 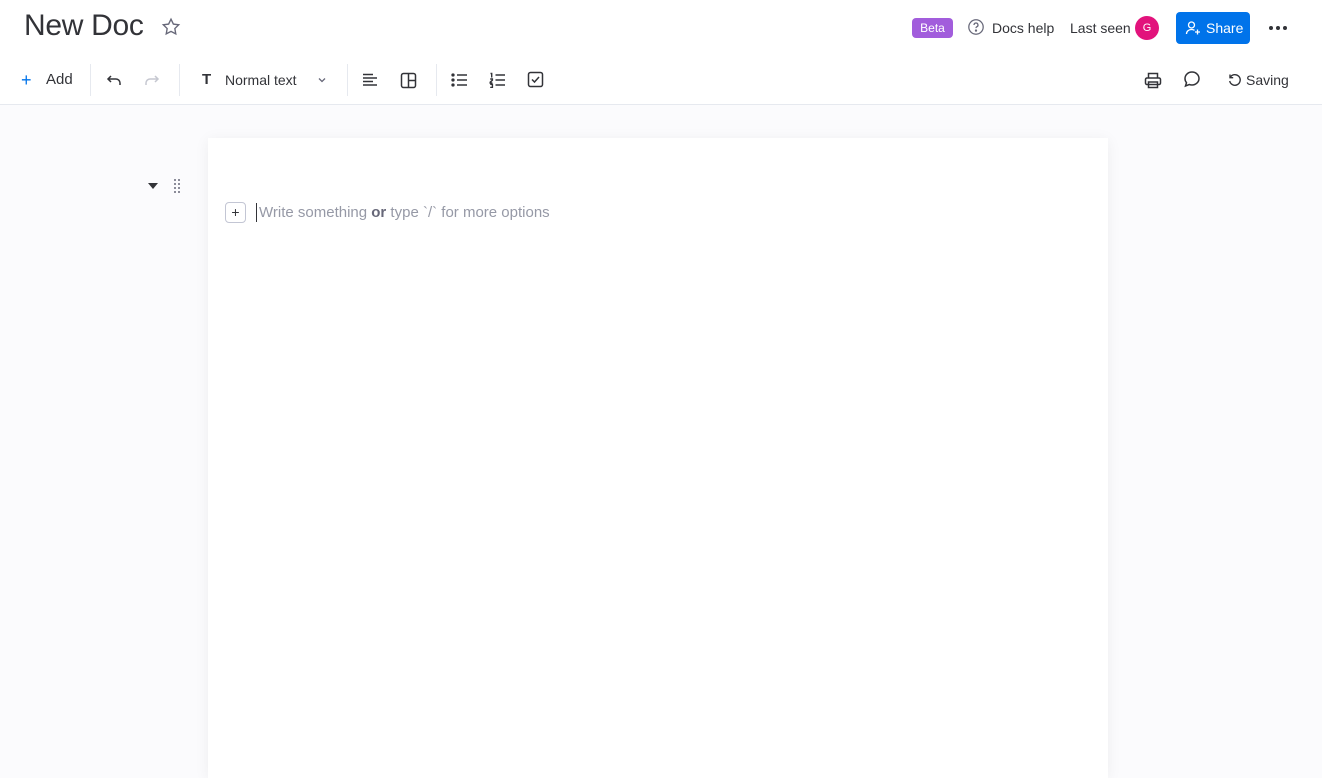 What do you see at coordinates (59, 79) in the screenshot?
I see `add-button: Add` at bounding box center [59, 79].